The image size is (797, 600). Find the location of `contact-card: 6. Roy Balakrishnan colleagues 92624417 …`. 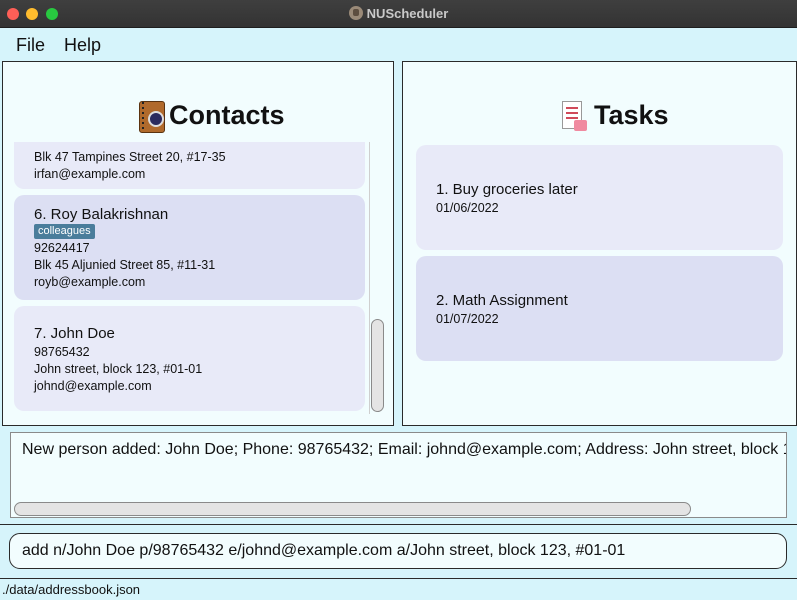

contact-card: 6. Roy Balakrishnan colleagues 92624417 … is located at coordinates (189, 247).